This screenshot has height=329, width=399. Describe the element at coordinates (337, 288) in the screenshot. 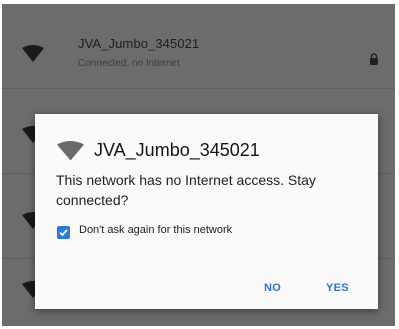

I see `yes-button: YES` at that location.